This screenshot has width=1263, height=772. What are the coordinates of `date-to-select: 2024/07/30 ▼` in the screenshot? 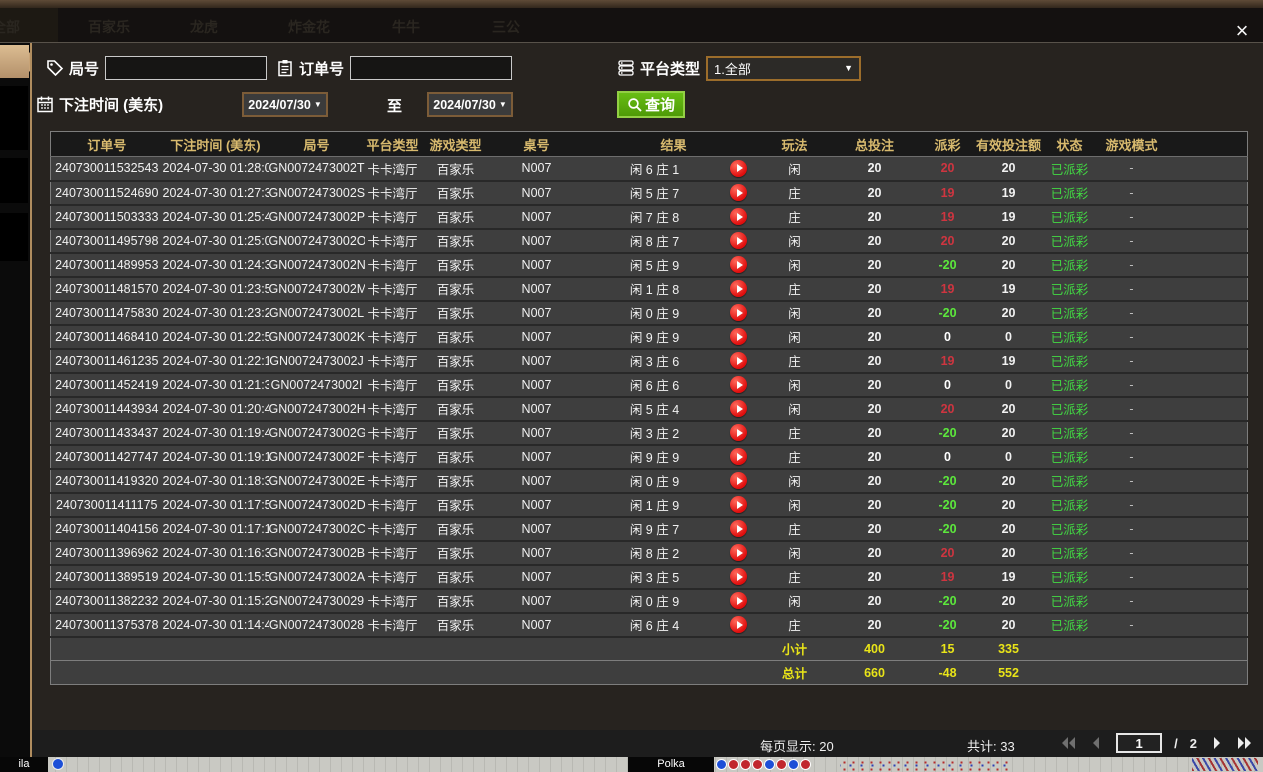 It's located at (470, 104).